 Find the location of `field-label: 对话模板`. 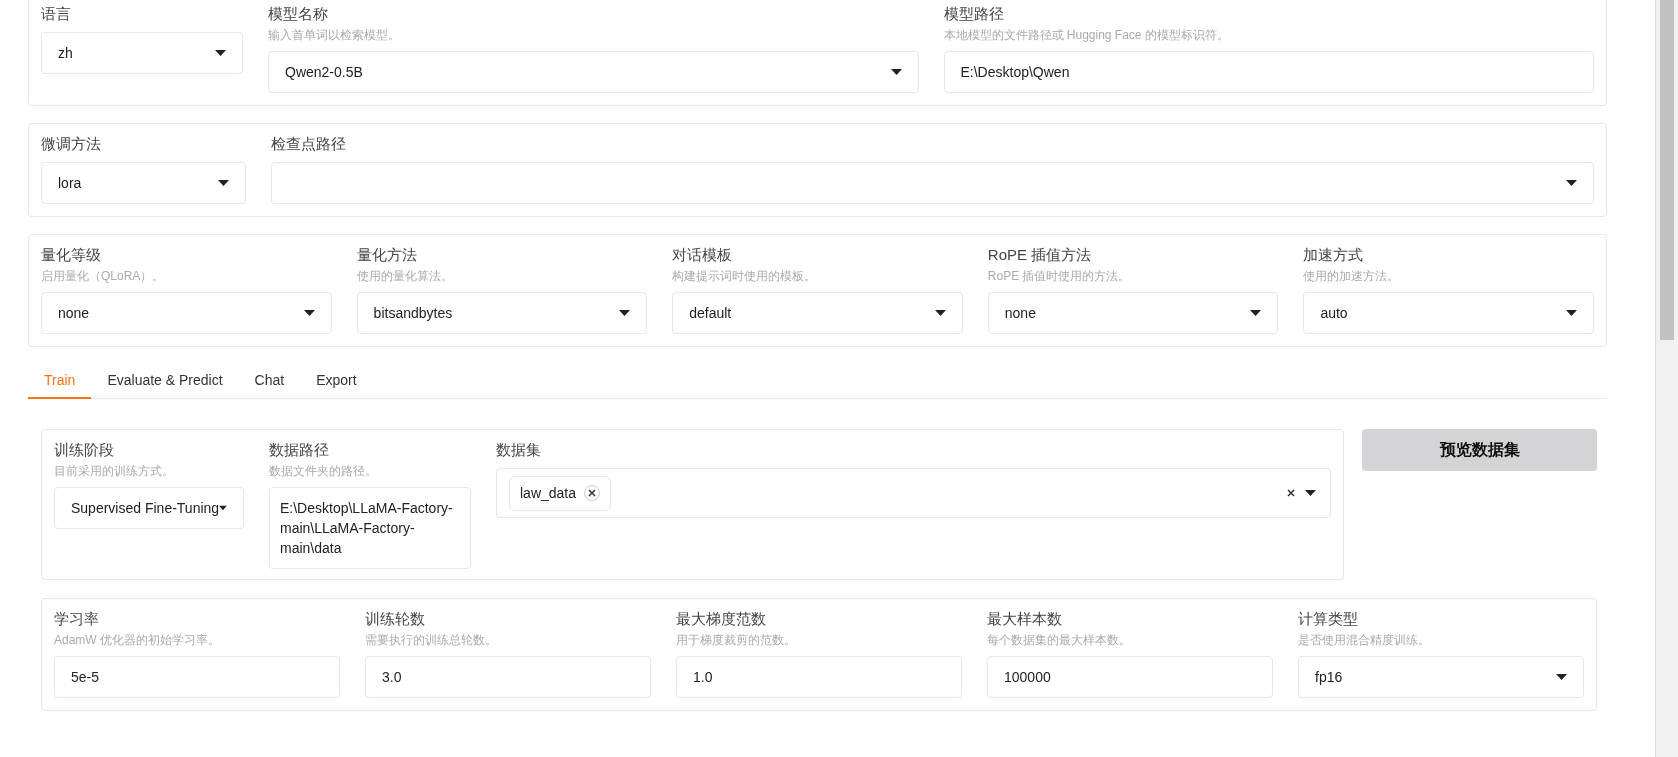

field-label: 对话模板 is located at coordinates (703, 255).